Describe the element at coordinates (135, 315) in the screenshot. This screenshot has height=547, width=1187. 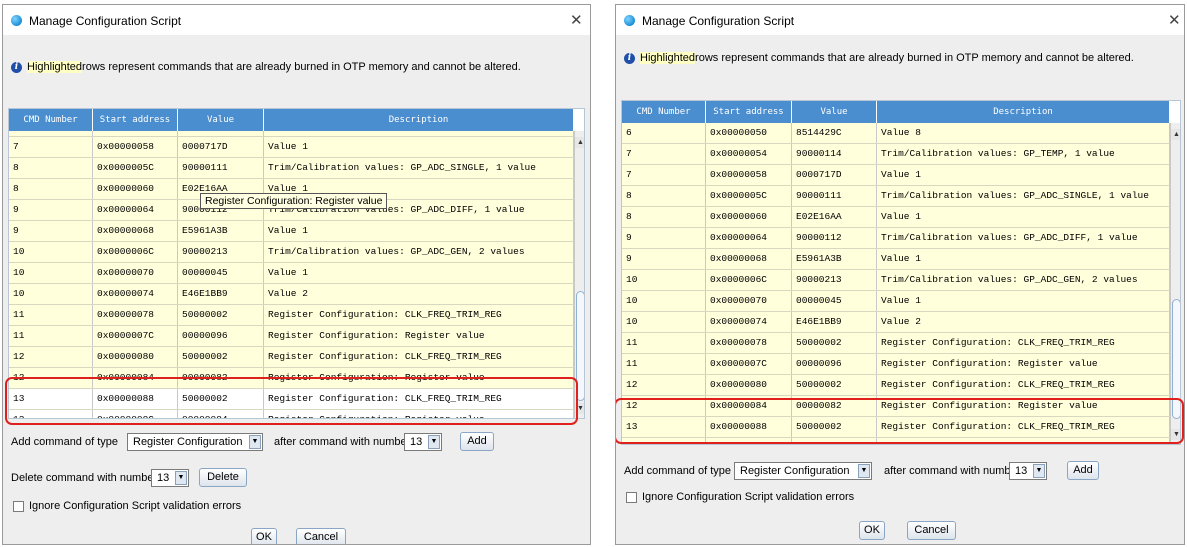
I see `cell-start-address: 0x00000078` at that location.